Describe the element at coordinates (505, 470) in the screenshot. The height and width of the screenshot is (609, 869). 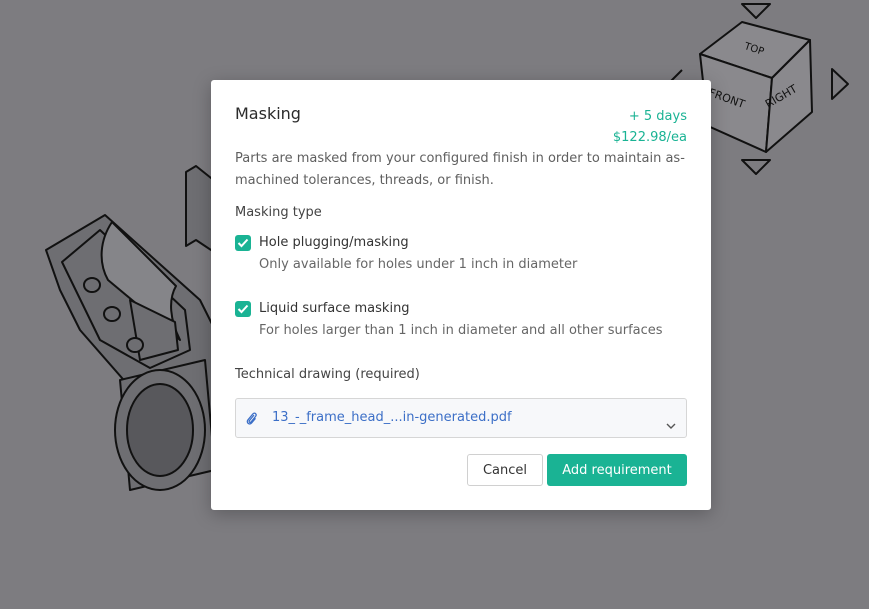
I see `cancel-button: Cancel` at that location.